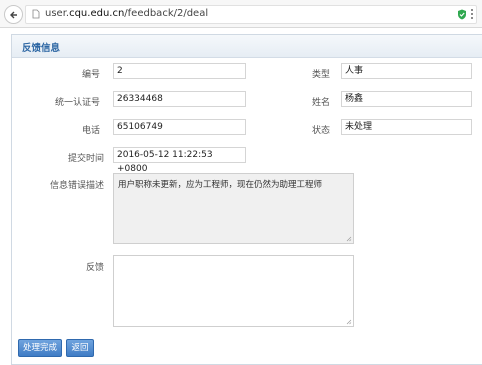  What do you see at coordinates (247, 46) in the screenshot?
I see `panel-header: 反馈信息` at bounding box center [247, 46].